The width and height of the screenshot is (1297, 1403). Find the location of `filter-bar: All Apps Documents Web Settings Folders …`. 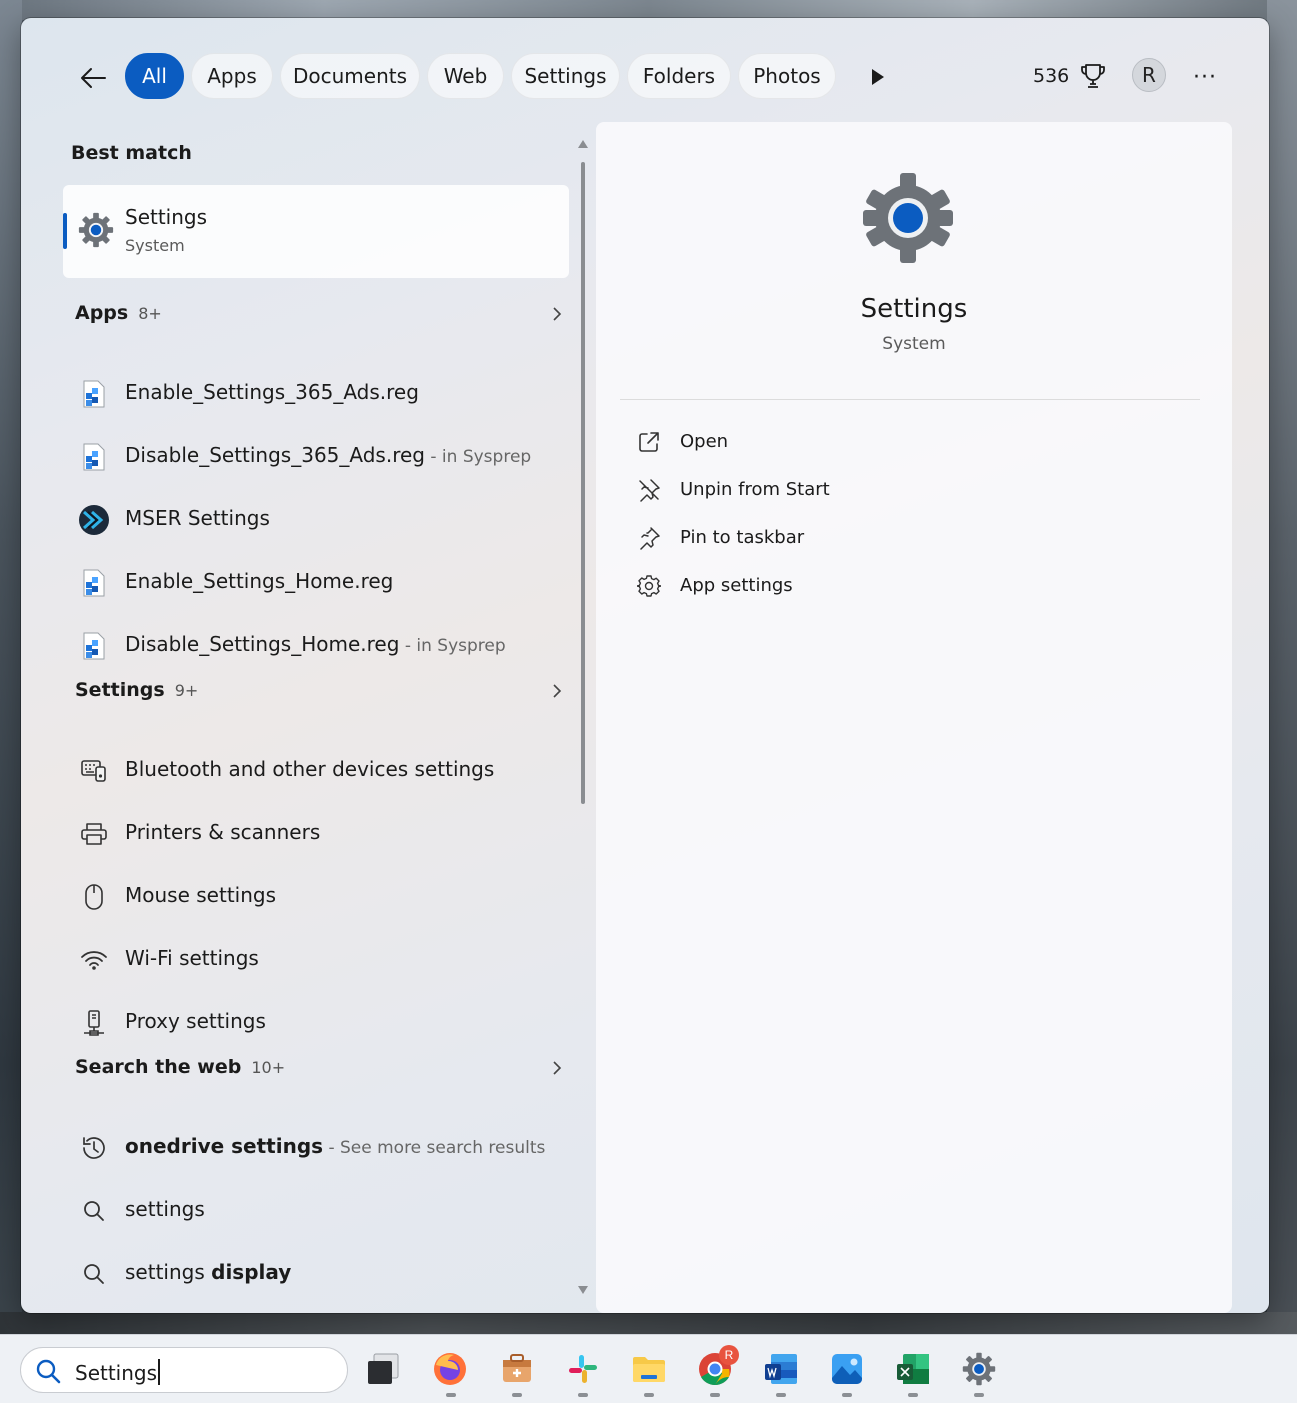

filter-bar: All Apps Documents Web Settings Folders … is located at coordinates (645, 77).